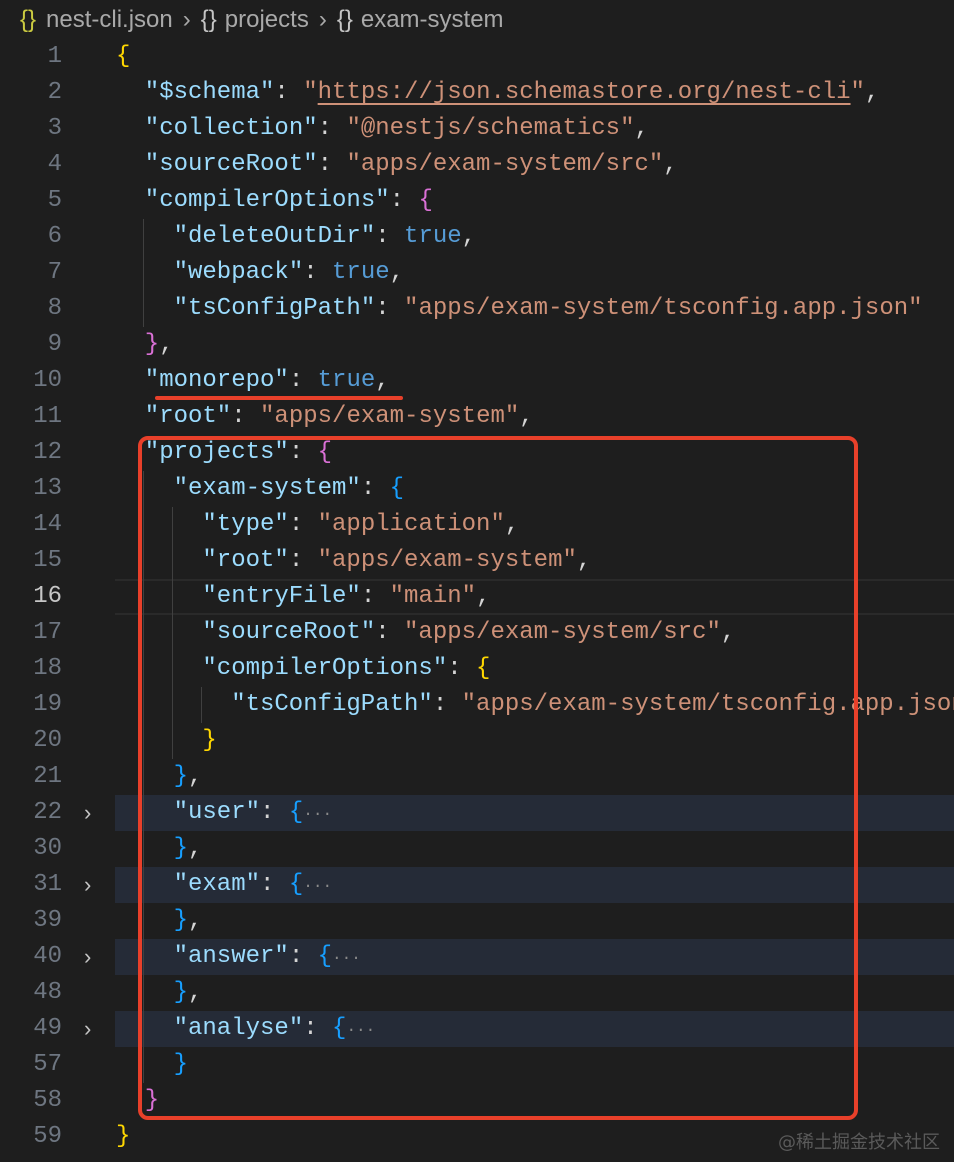  I want to click on json-key: "tsConfigPath", so click(274, 308).